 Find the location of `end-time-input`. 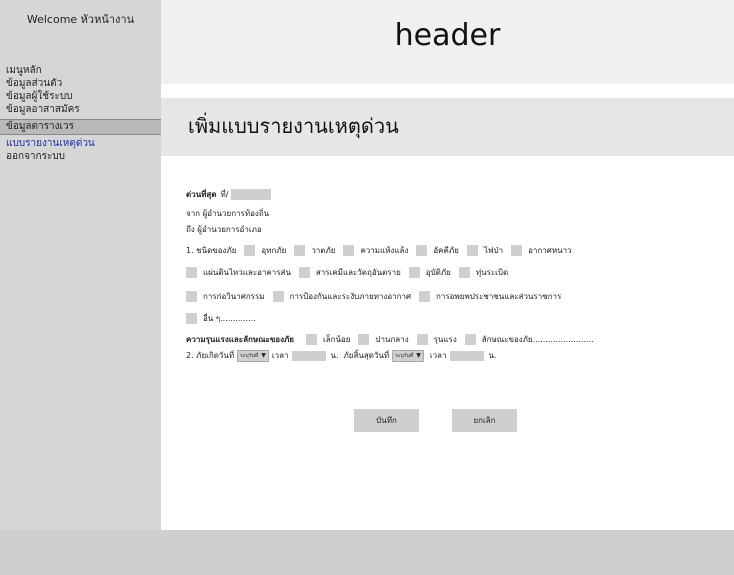

end-time-input is located at coordinates (467, 355).